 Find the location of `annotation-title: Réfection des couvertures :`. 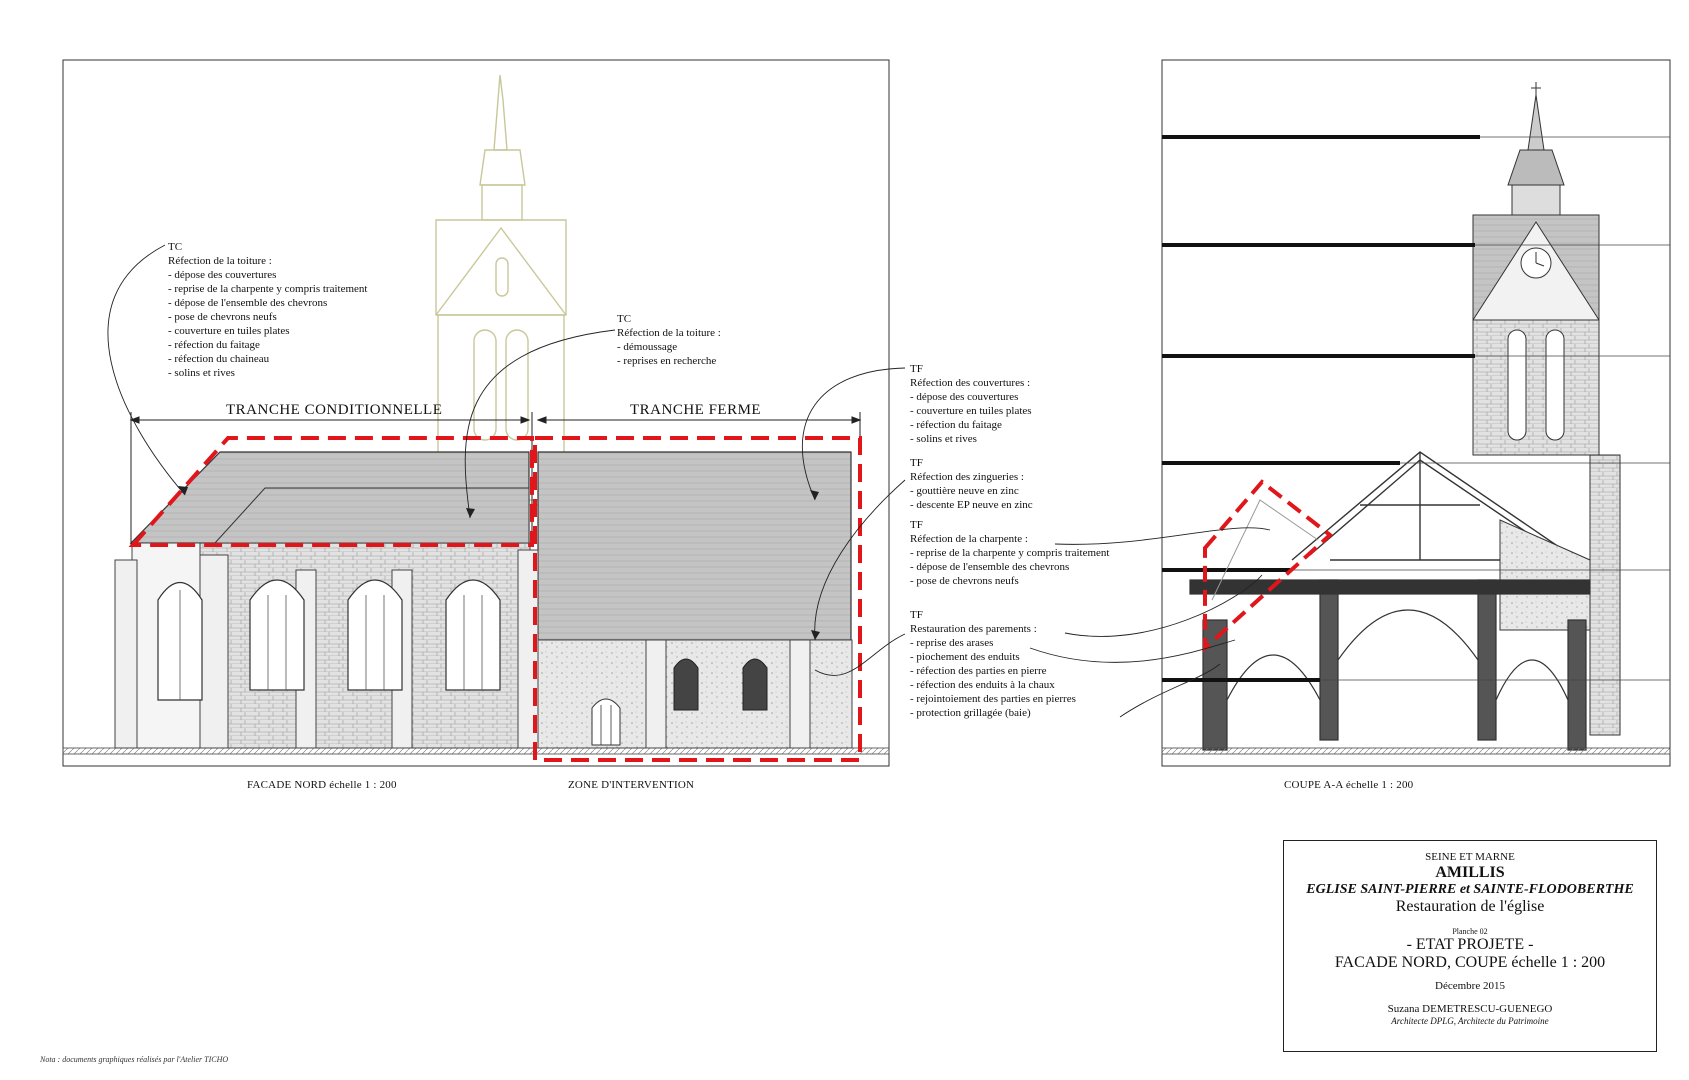

annotation-title: Réfection des couvertures : is located at coordinates (970, 383).